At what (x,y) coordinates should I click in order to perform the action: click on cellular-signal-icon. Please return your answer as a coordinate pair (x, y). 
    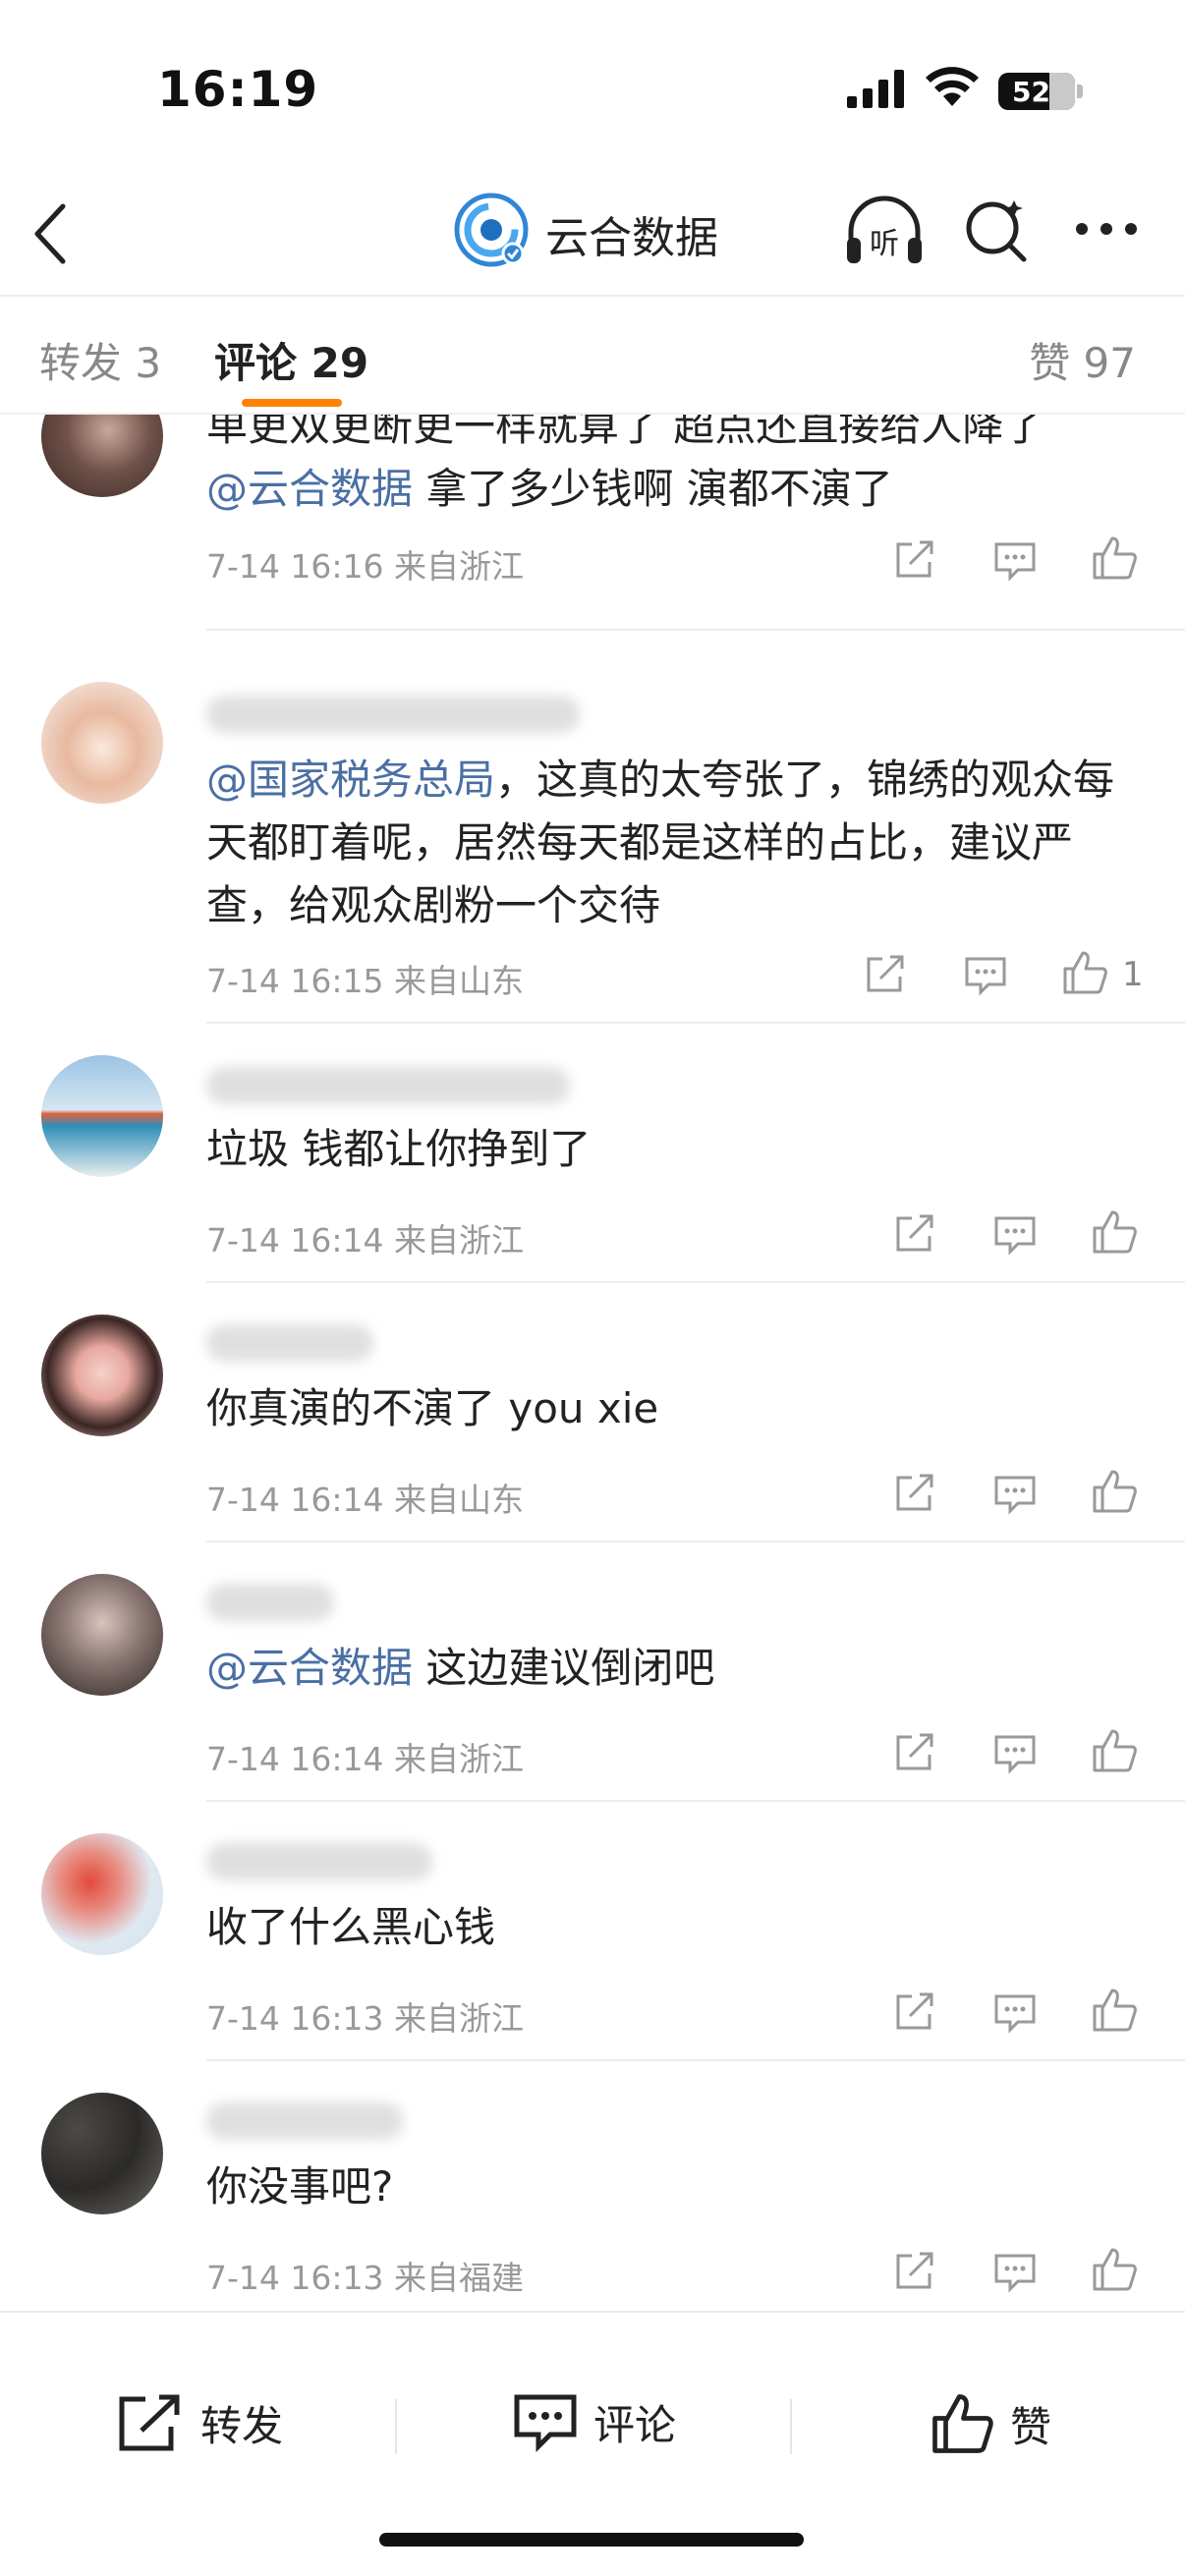
    Looking at the image, I should click on (876, 89).